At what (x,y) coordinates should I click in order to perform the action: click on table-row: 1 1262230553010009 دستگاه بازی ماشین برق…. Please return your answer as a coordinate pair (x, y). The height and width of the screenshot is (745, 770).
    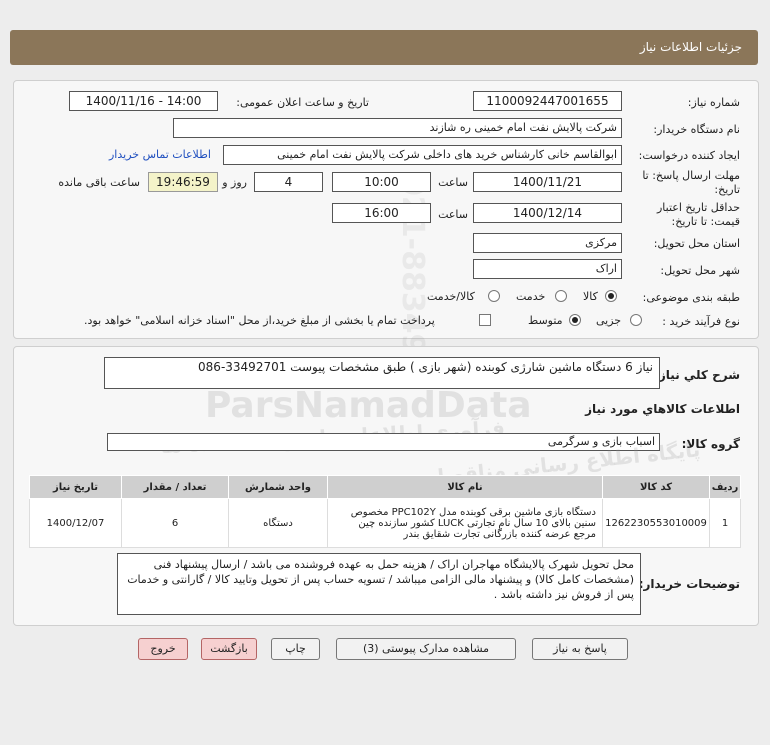
    Looking at the image, I should click on (385, 523).